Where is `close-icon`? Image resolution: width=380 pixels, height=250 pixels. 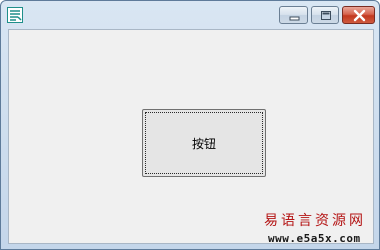 close-icon is located at coordinates (359, 15).